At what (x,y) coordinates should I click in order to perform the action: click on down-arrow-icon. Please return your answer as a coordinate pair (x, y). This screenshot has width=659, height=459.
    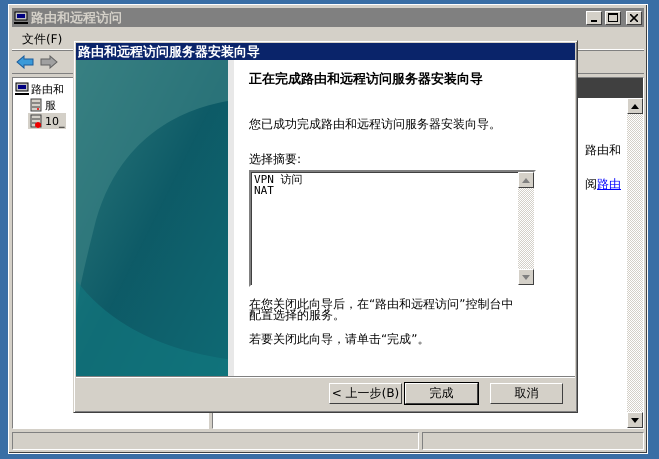
    Looking at the image, I should click on (635, 420).